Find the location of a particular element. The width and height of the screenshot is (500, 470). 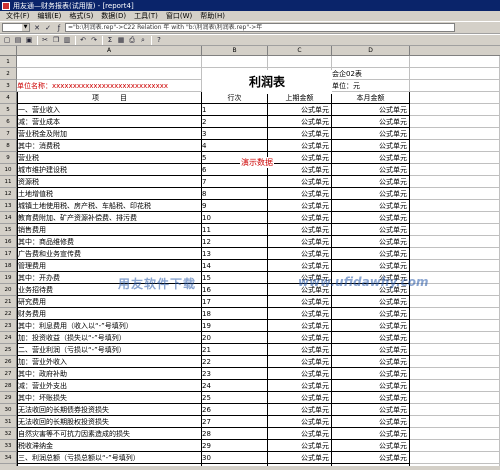

chart-icon: ▦ is located at coordinates (121, 40).